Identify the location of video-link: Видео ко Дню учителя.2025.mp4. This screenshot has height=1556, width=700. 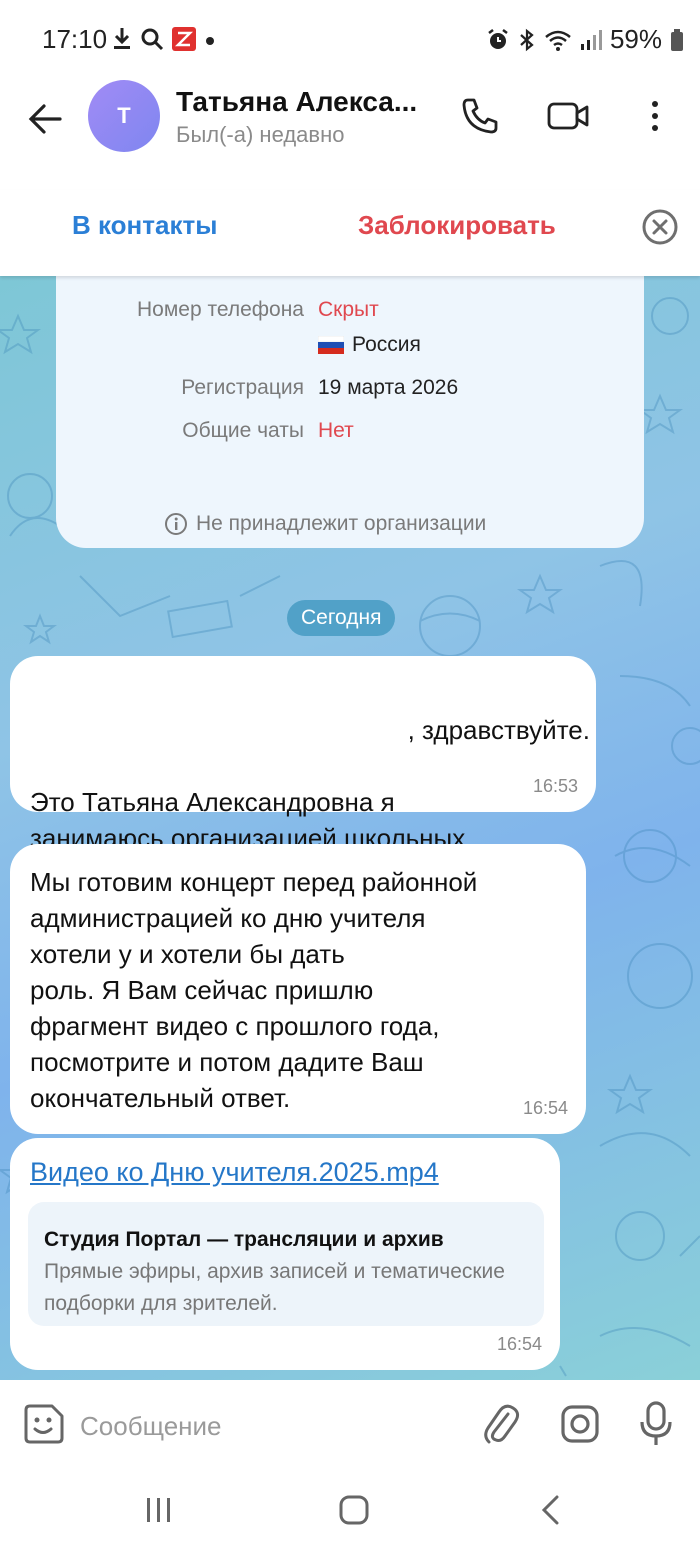
(234, 1172).